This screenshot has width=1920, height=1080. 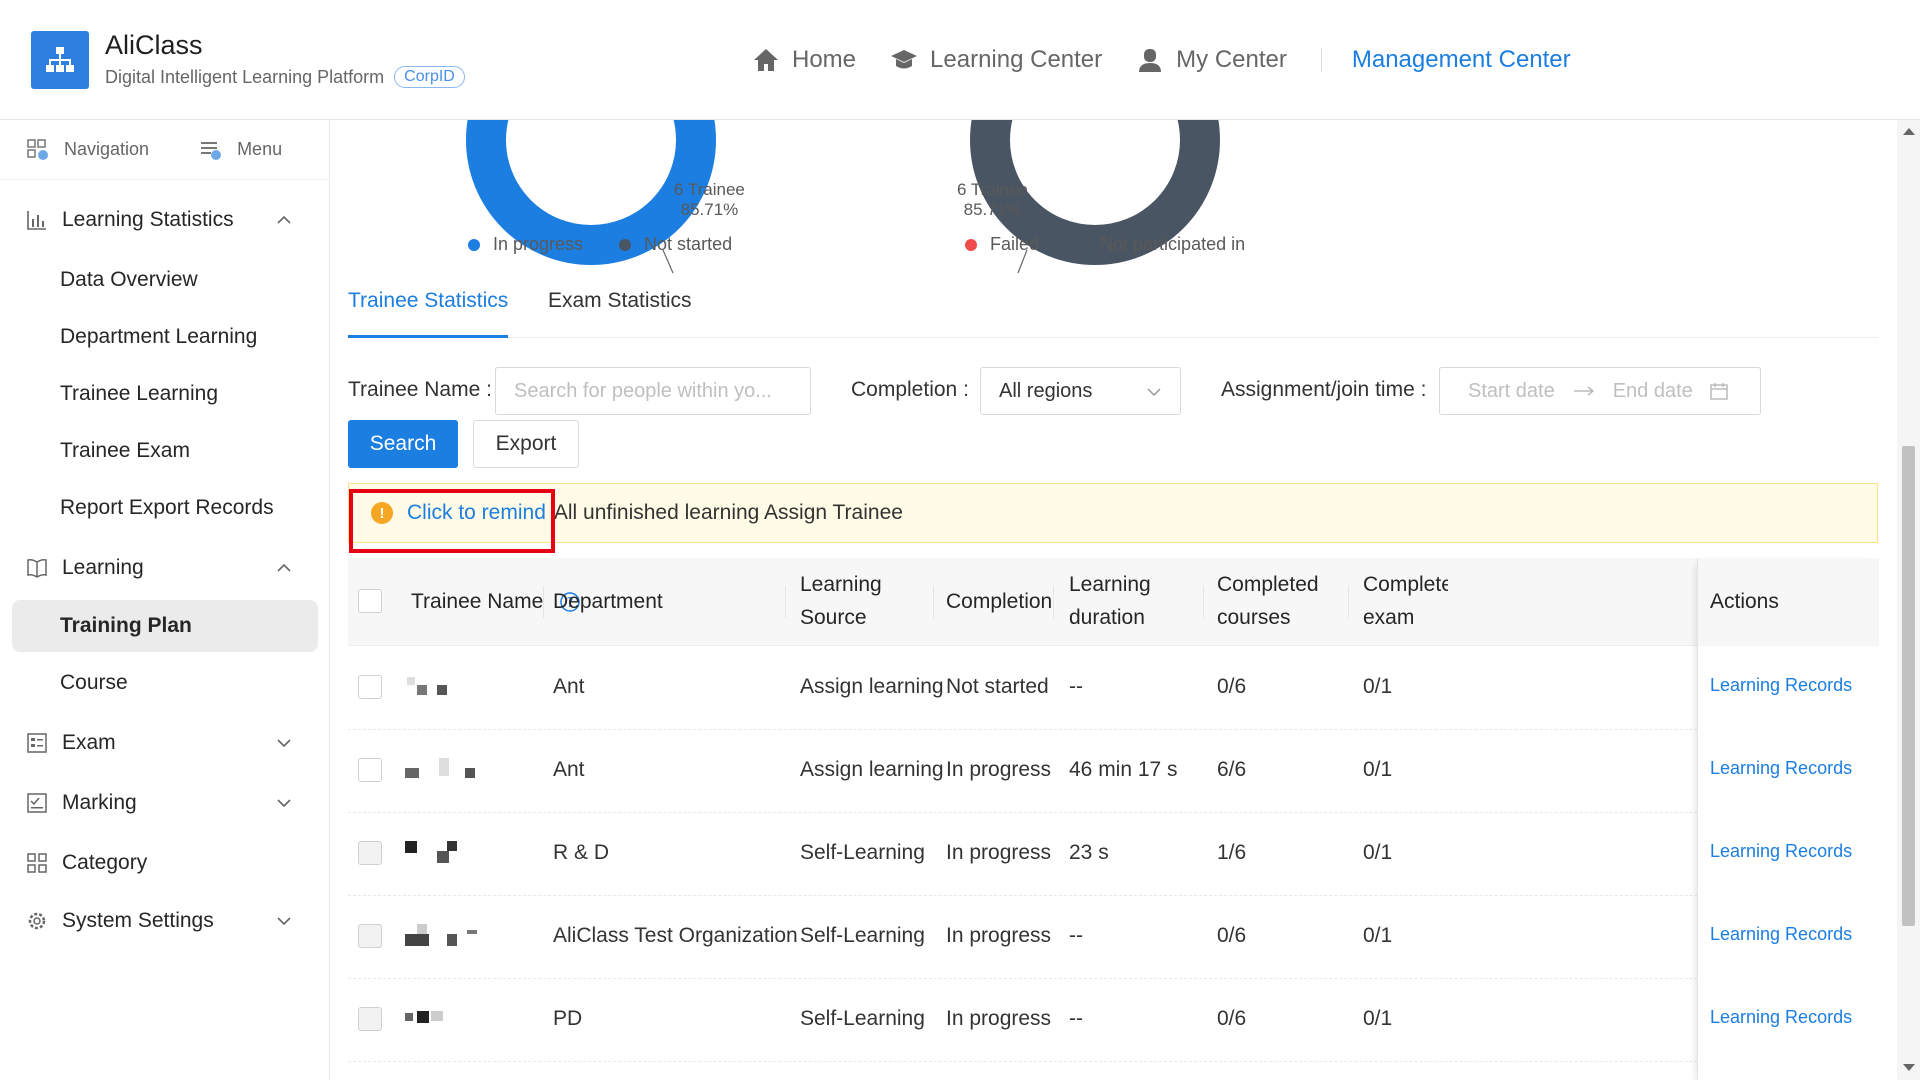 What do you see at coordinates (1600, 391) in the screenshot?
I see `date-range-picker: Start date End date` at bounding box center [1600, 391].